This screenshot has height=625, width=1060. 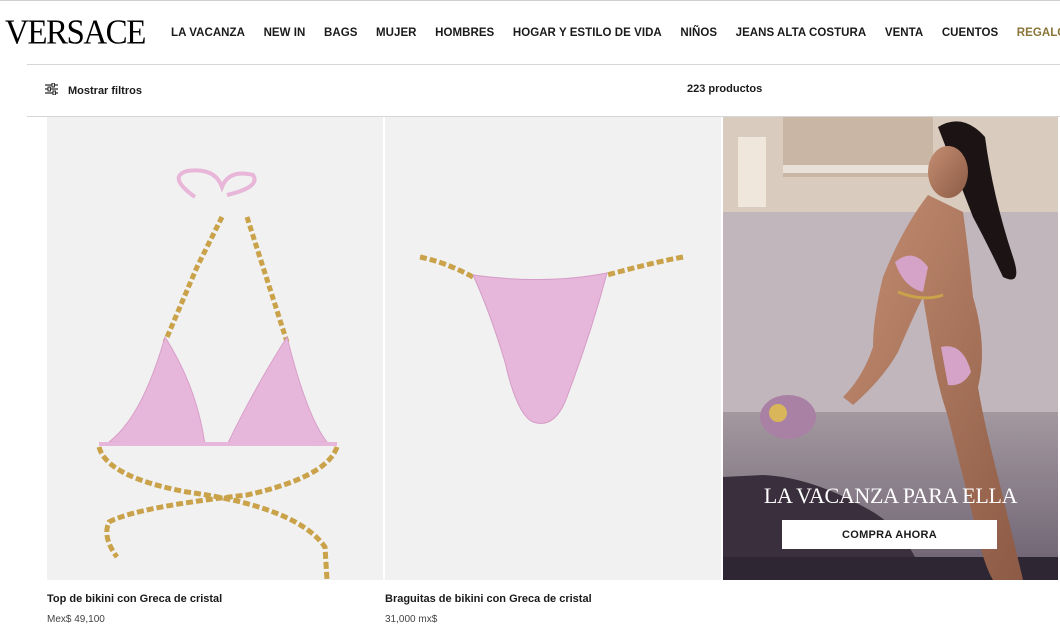 What do you see at coordinates (134, 599) in the screenshot?
I see `product-name: Top de bikini con Greca de cristal` at bounding box center [134, 599].